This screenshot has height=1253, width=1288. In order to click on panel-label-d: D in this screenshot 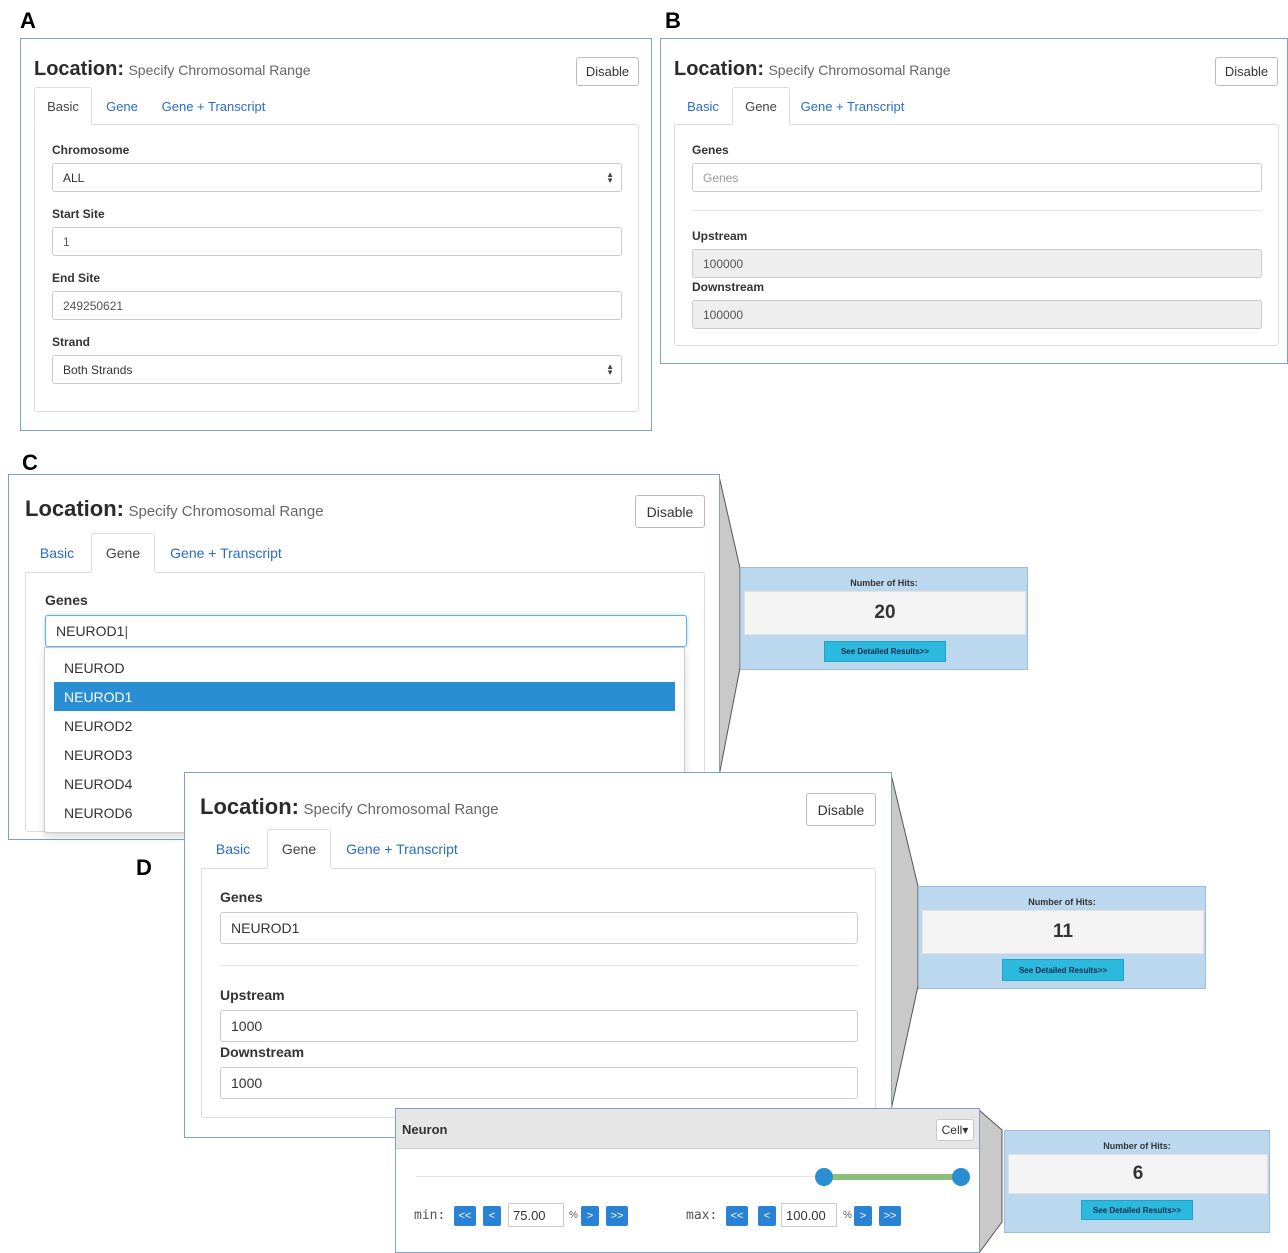, I will do `click(144, 867)`.